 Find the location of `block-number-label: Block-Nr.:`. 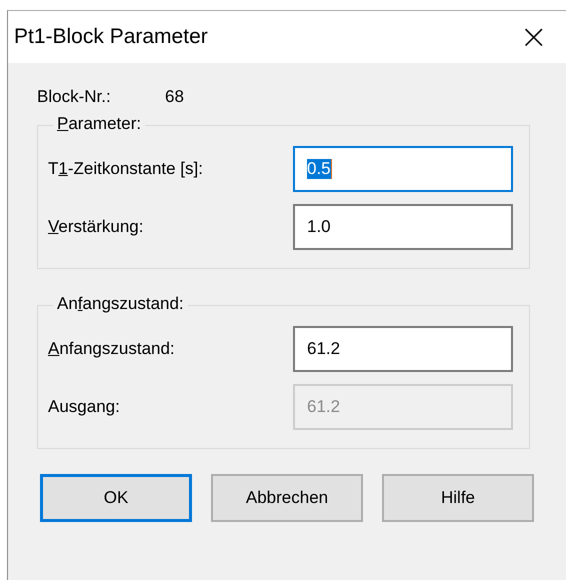

block-number-label: Block-Nr.: is located at coordinates (74, 97).